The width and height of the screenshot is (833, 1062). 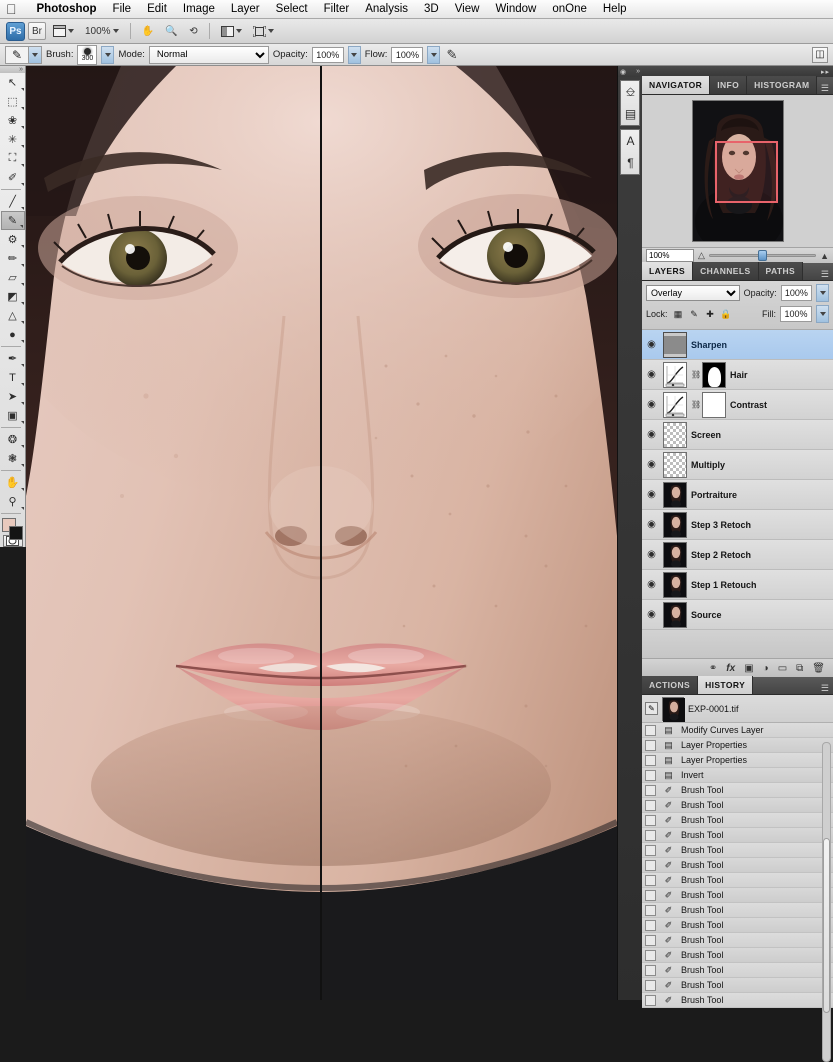 What do you see at coordinates (670, 255) in the screenshot?
I see `navigator-zoom-input: 100%` at bounding box center [670, 255].